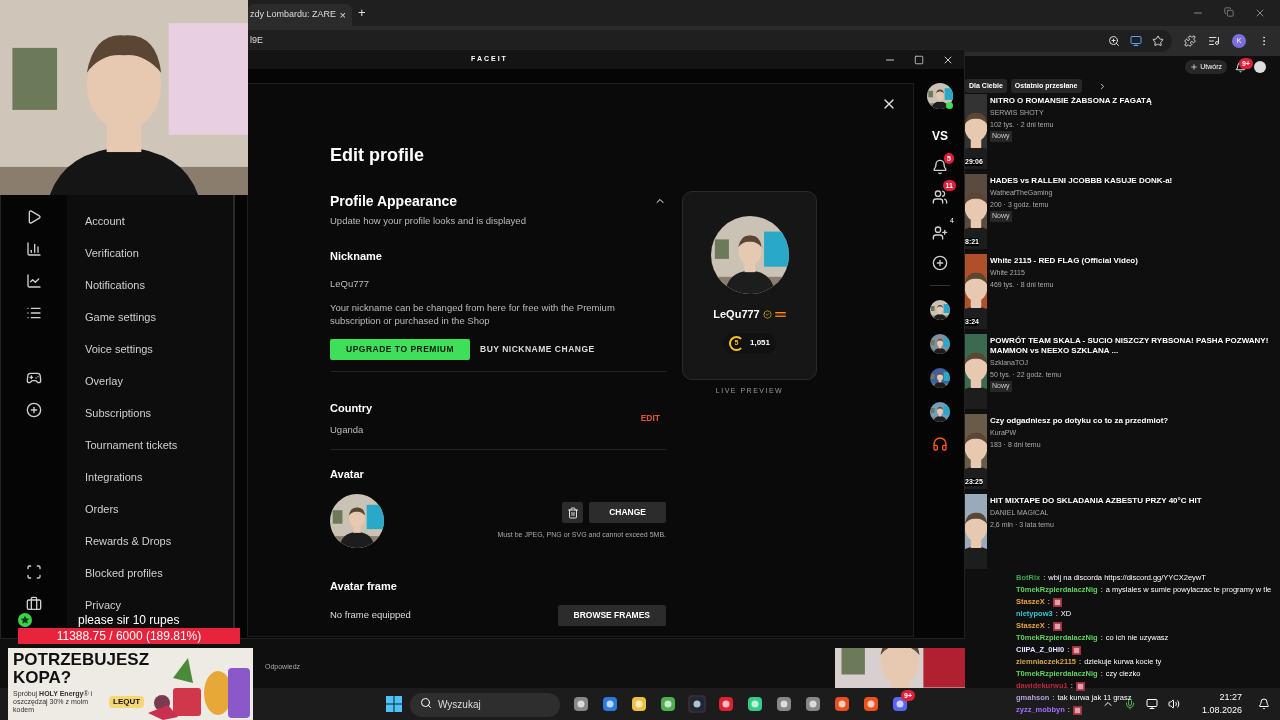 This screenshot has height=720, width=1280. Describe the element at coordinates (940, 136) in the screenshot. I see `vs-button: VS` at that location.